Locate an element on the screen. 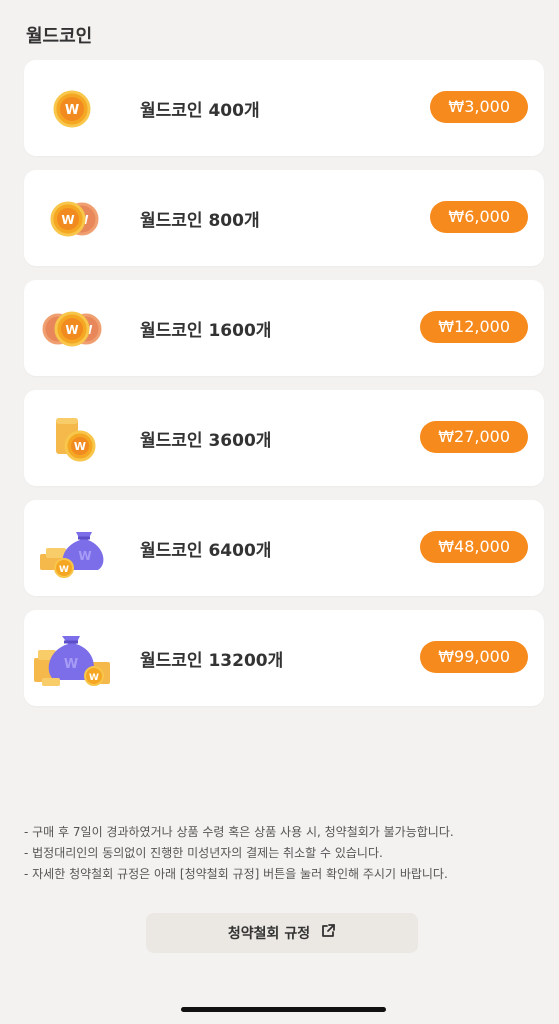  product-item-800: W W 월드코인 800개 ₩6,000 is located at coordinates (284, 218).